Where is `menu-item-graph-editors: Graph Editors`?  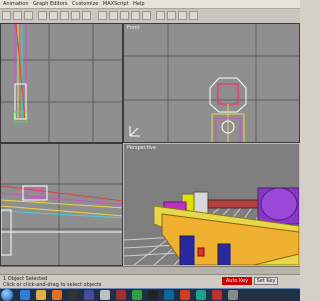
menu-item-graph-editors: Graph Editors is located at coordinates (50, 4).